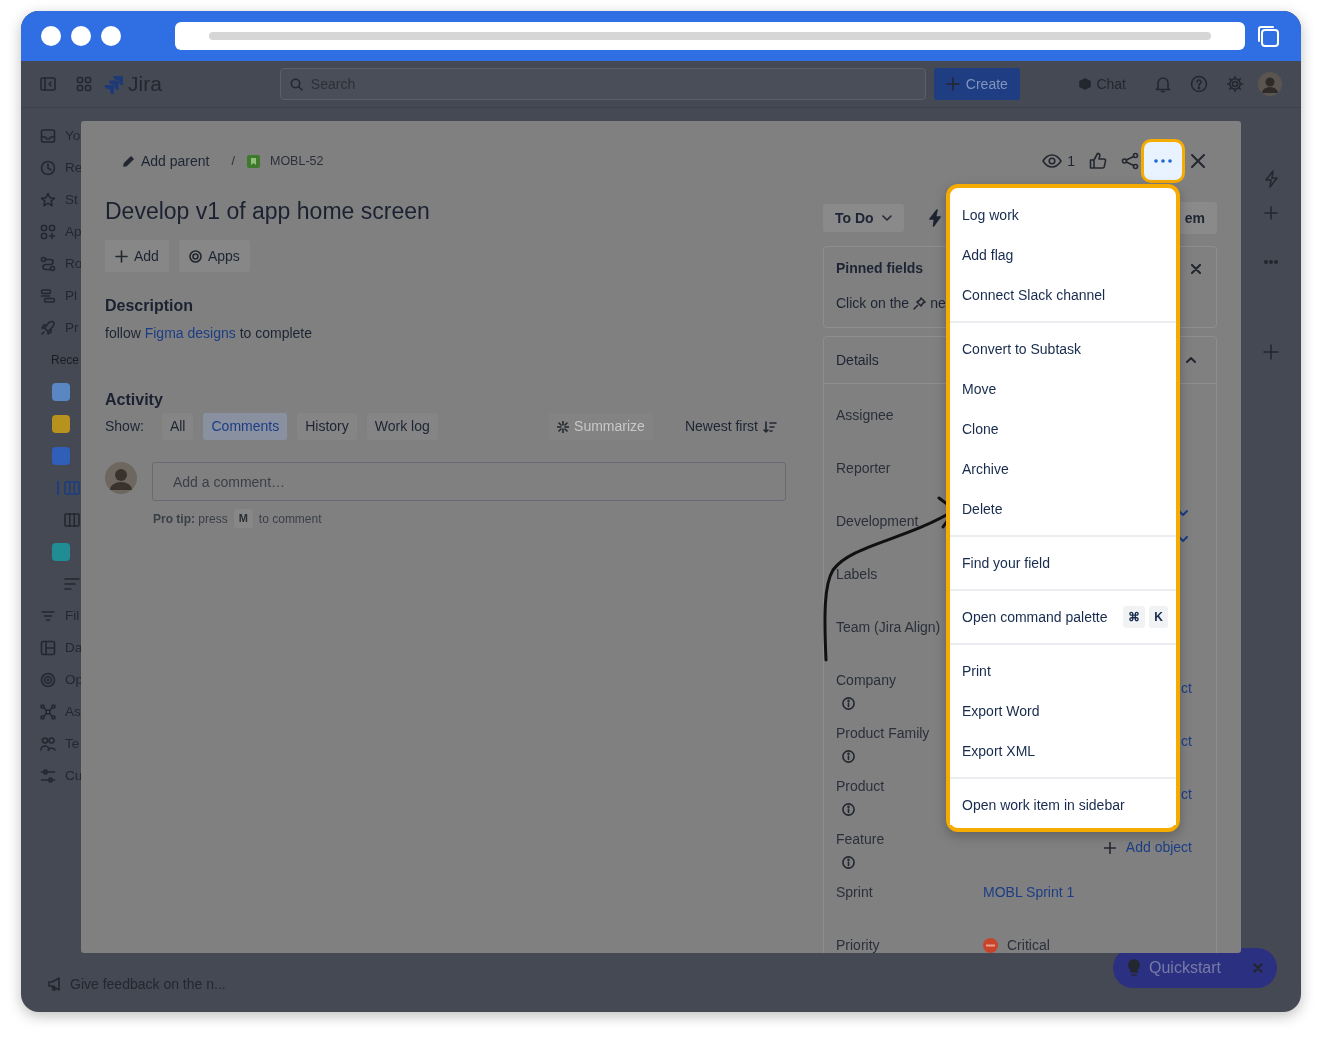  Describe the element at coordinates (1158, 617) in the screenshot. I see `shortcut-key: K` at that location.